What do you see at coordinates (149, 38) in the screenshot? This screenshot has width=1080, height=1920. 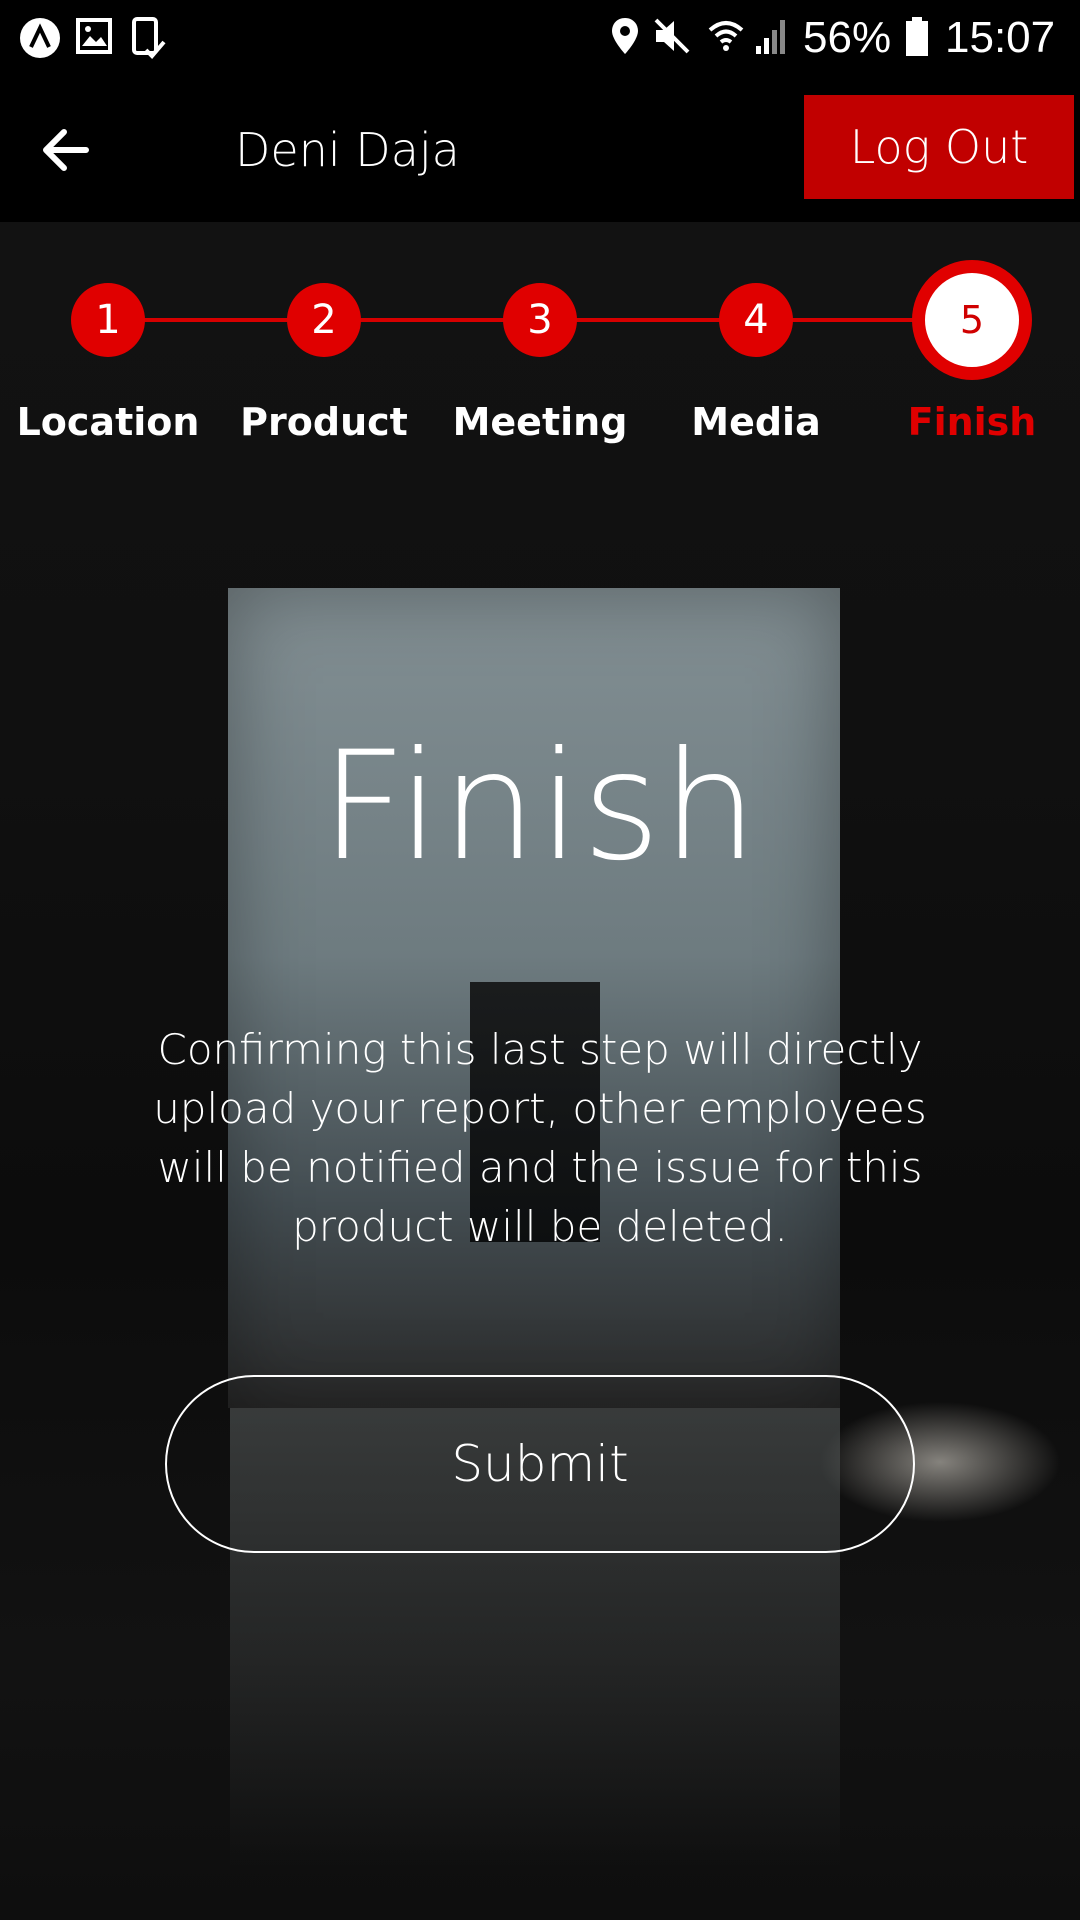 I see `device-check-icon` at bounding box center [149, 38].